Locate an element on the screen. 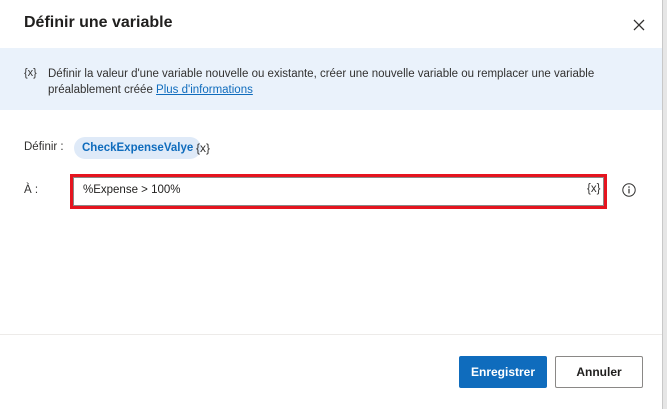 This screenshot has height=409, width=667. save-button: Enregistrer is located at coordinates (503, 372).